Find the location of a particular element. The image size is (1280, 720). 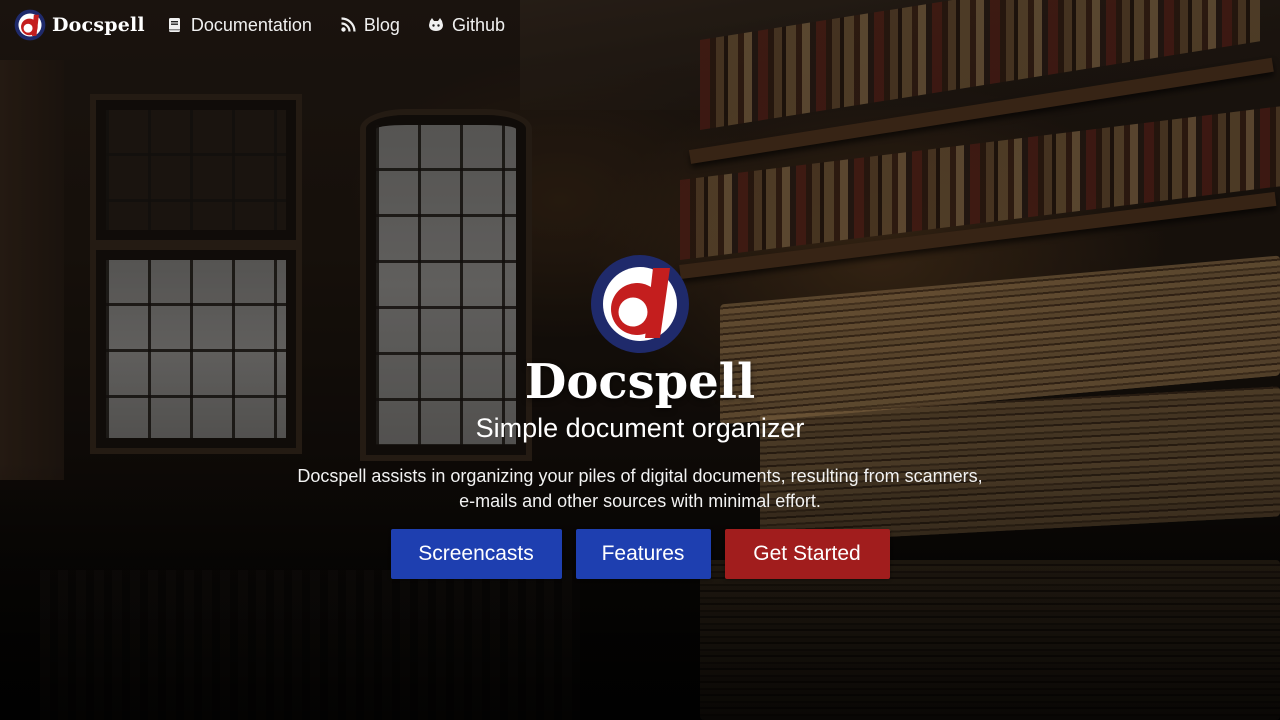

top-navbar: Docspell Documentation Blog Github is located at coordinates (640, 25).